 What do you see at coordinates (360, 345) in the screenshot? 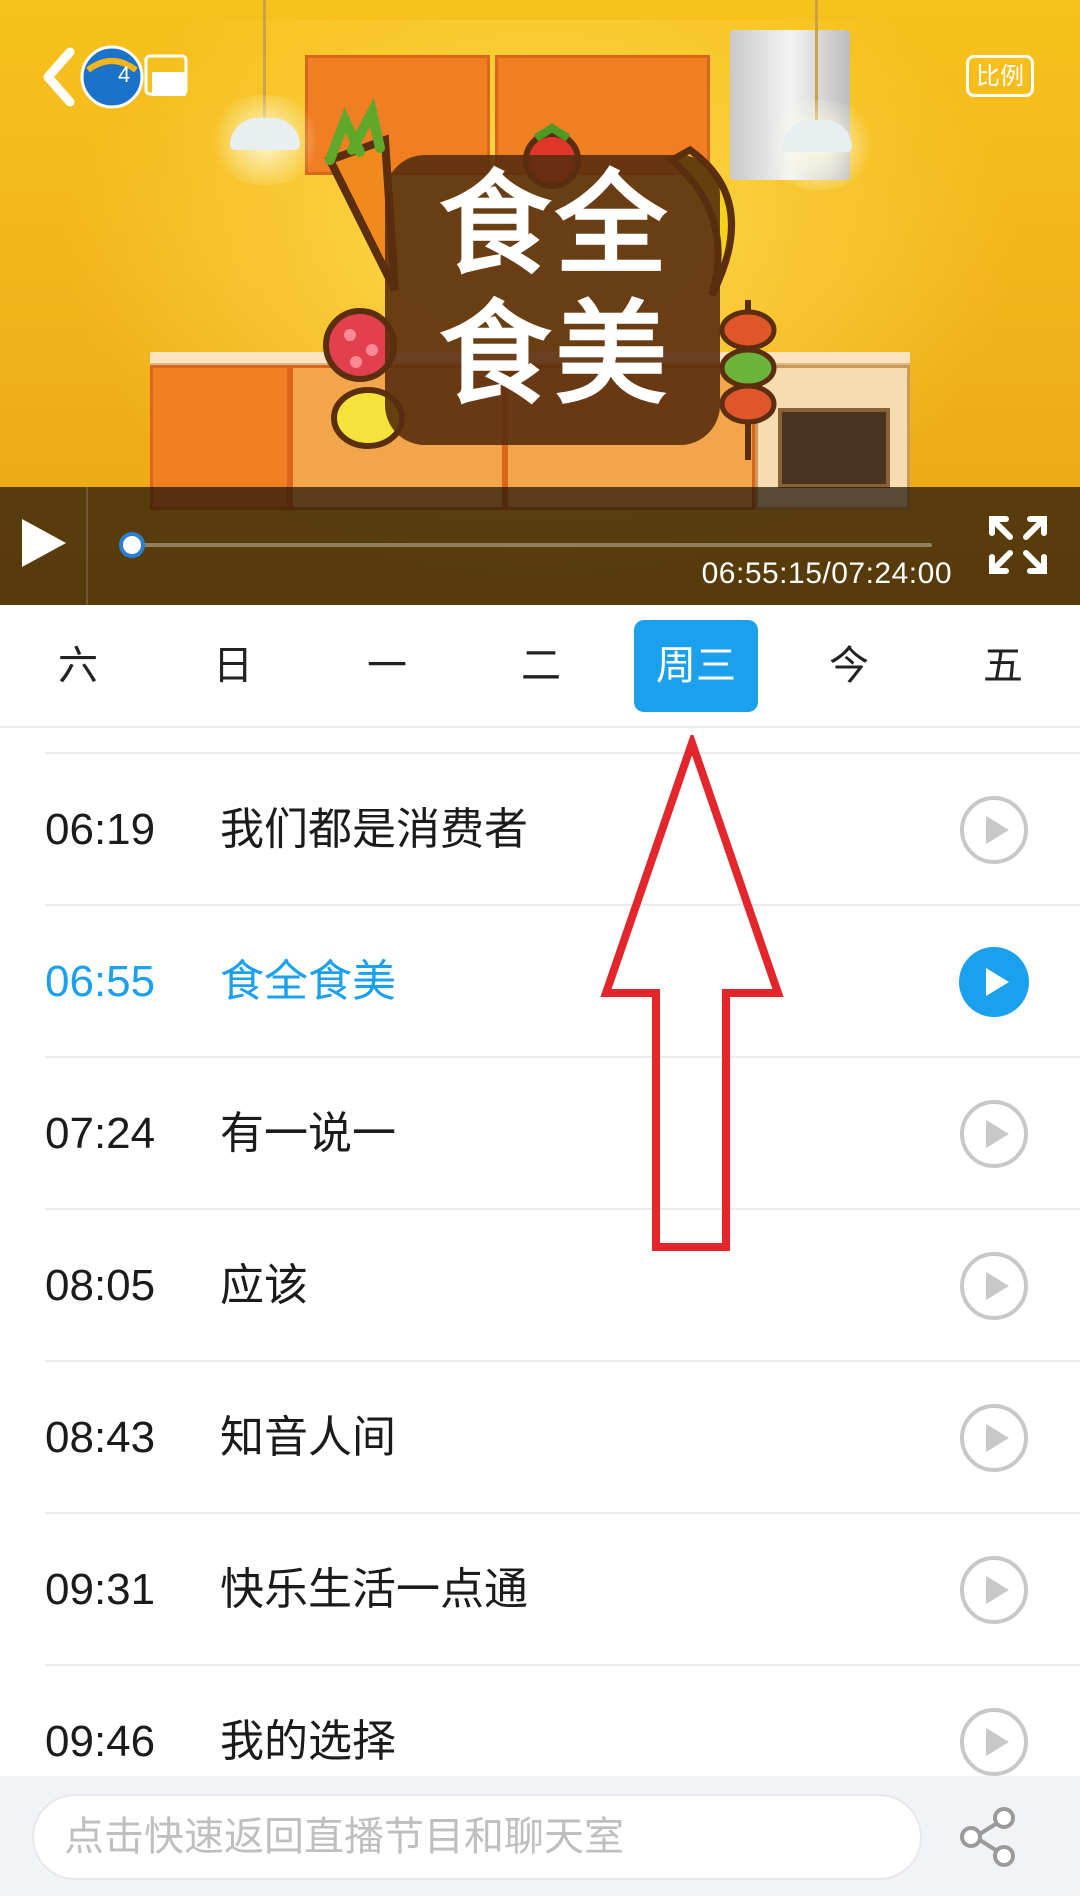
I see `raspberry-graphic` at bounding box center [360, 345].